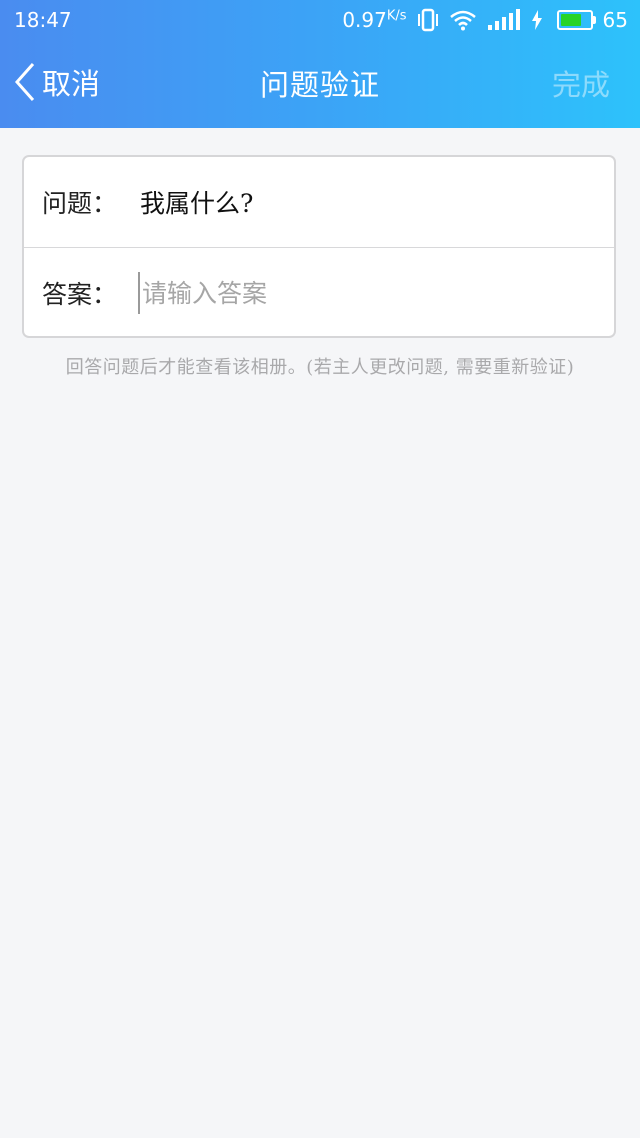 The width and height of the screenshot is (640, 1138). Describe the element at coordinates (571, 20) in the screenshot. I see `battery-fill` at that location.